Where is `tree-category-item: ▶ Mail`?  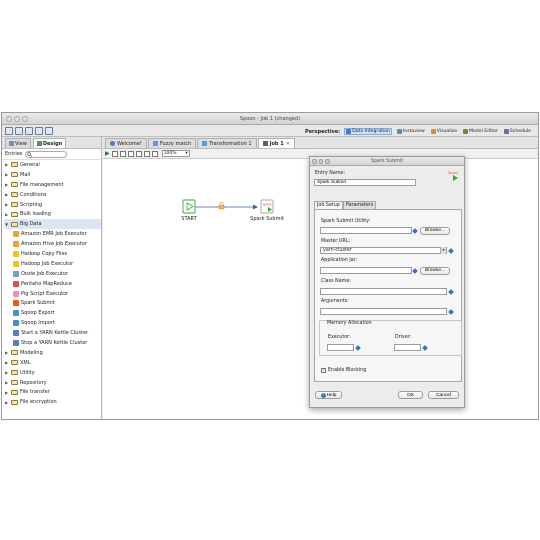
tree-category-item: ▶ Mail is located at coordinates (52, 175).